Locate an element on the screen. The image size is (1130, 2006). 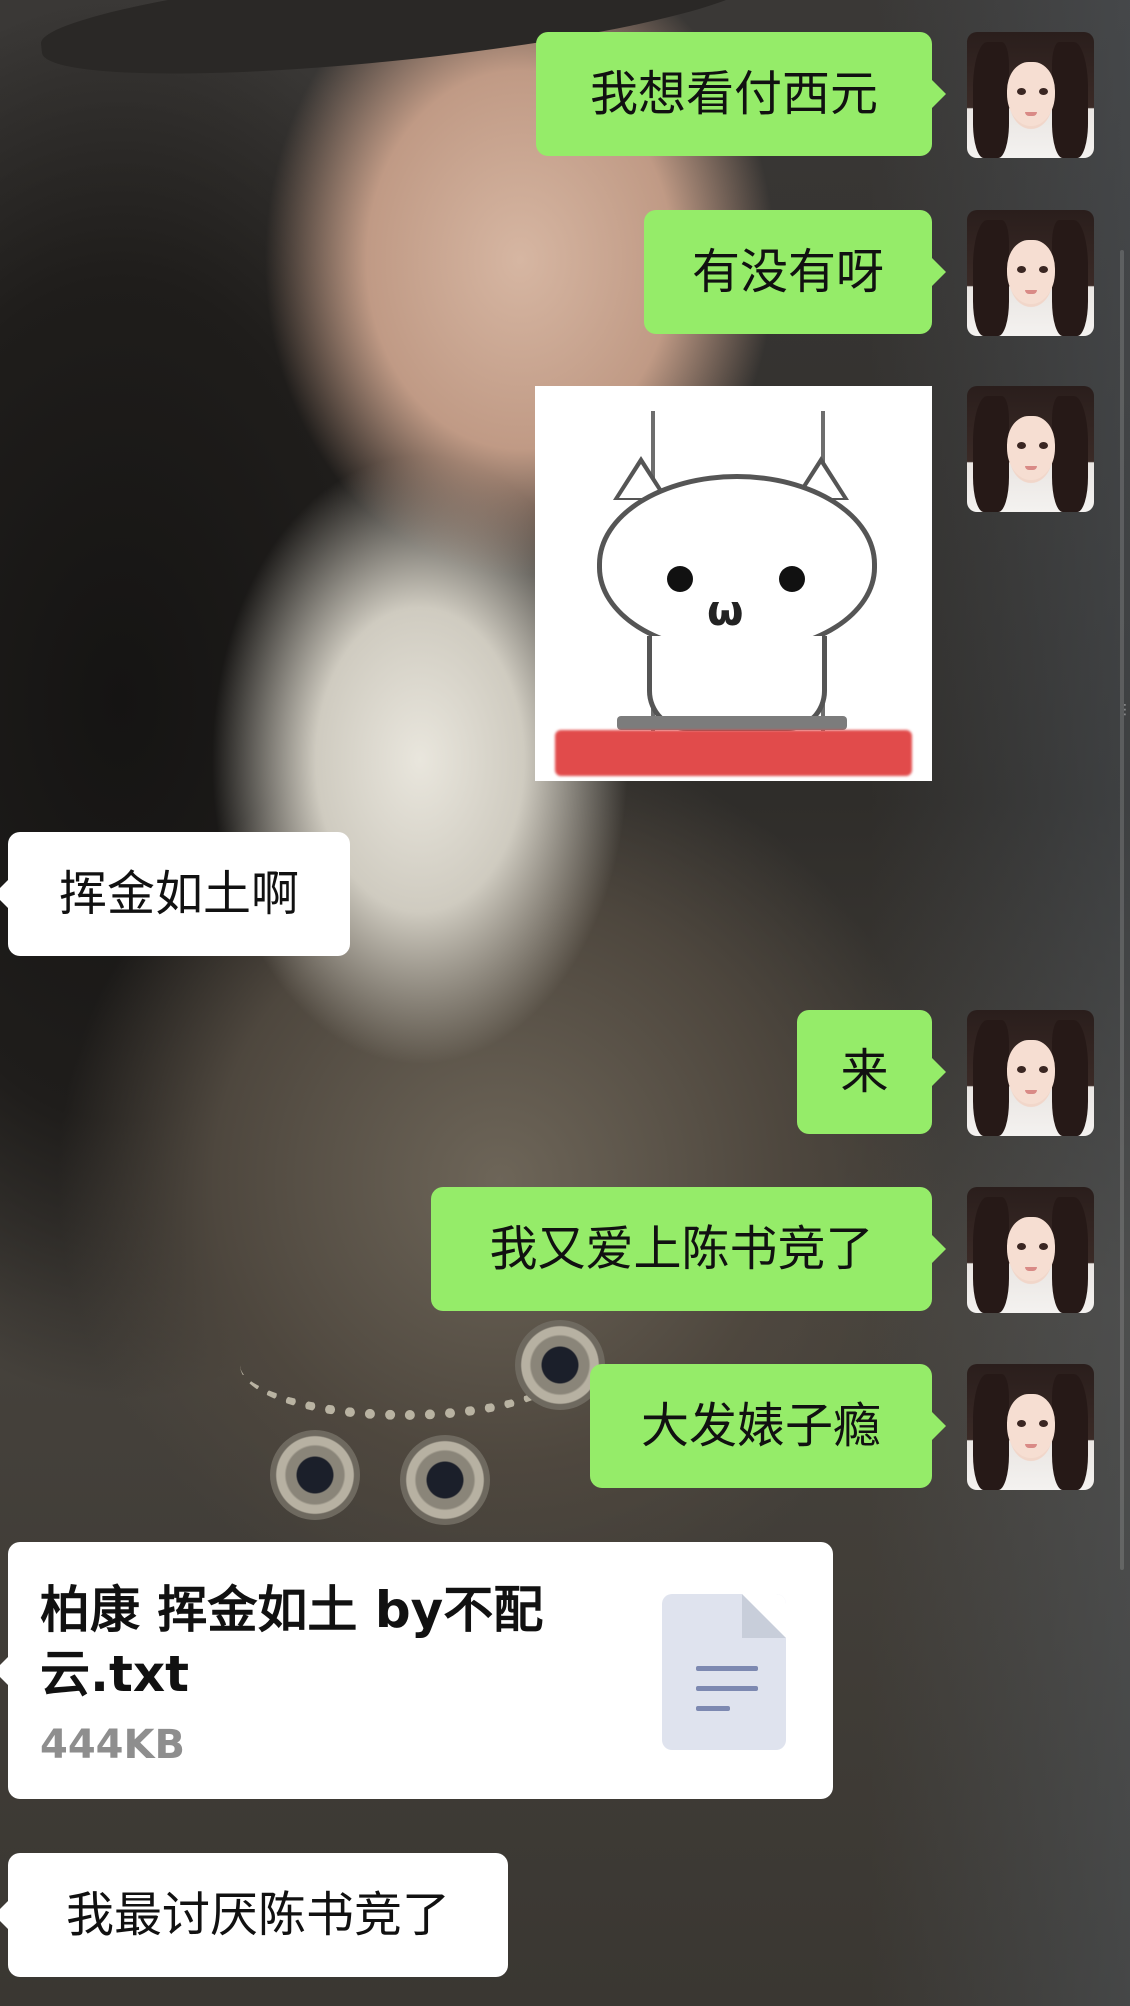
message-bubble-outgoing: 来 is located at coordinates (871, 1072).